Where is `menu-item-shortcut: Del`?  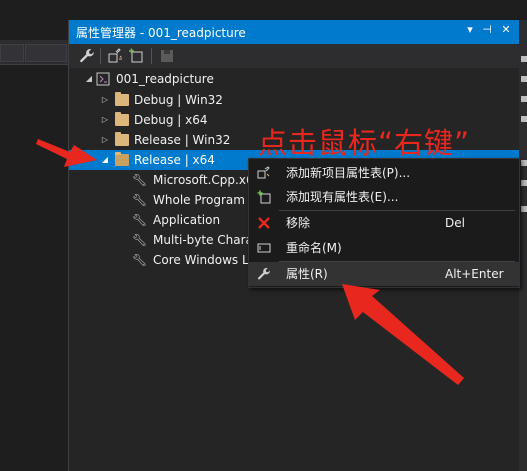 menu-item-shortcut: Del is located at coordinates (455, 223).